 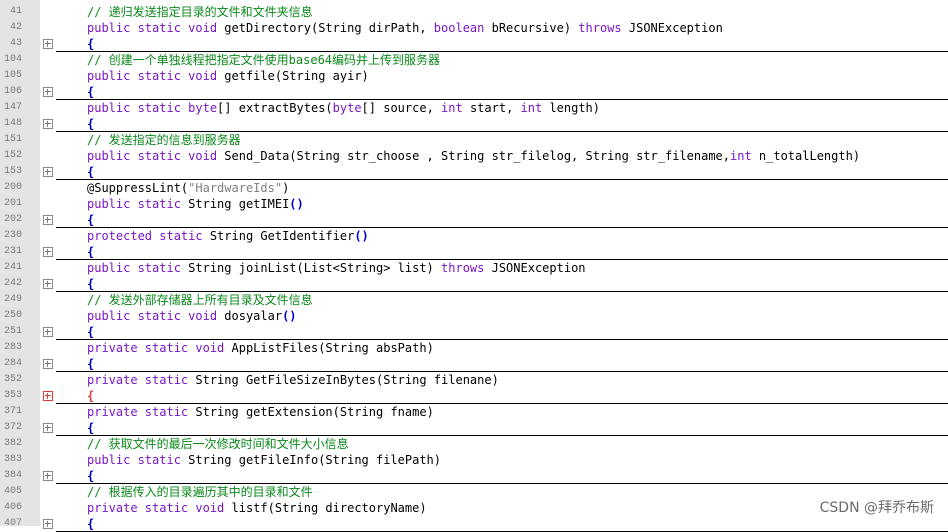 What do you see at coordinates (12, 443) in the screenshot?
I see `line-number: 382` at bounding box center [12, 443].